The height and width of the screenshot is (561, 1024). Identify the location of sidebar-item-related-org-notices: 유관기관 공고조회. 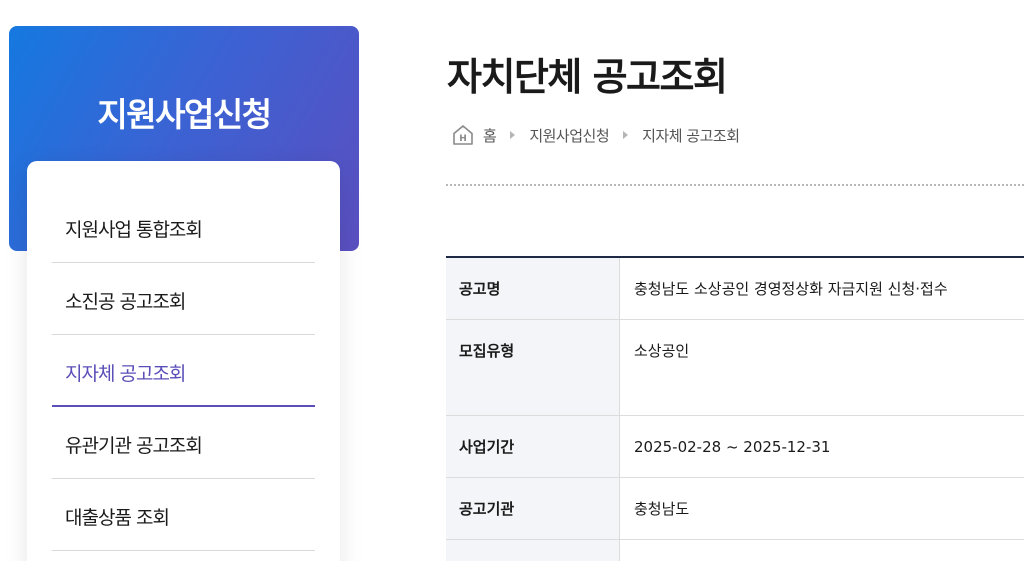
(183, 443).